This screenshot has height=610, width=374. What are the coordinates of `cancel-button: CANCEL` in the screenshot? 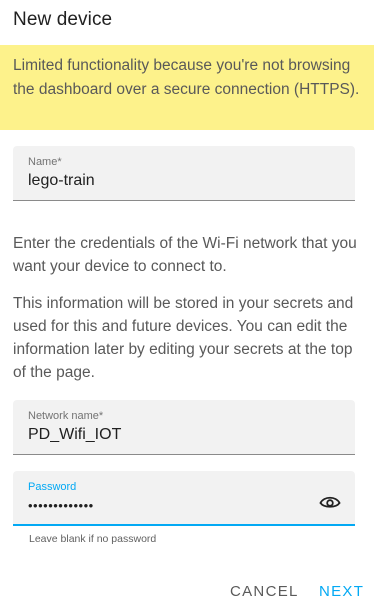 It's located at (264, 591).